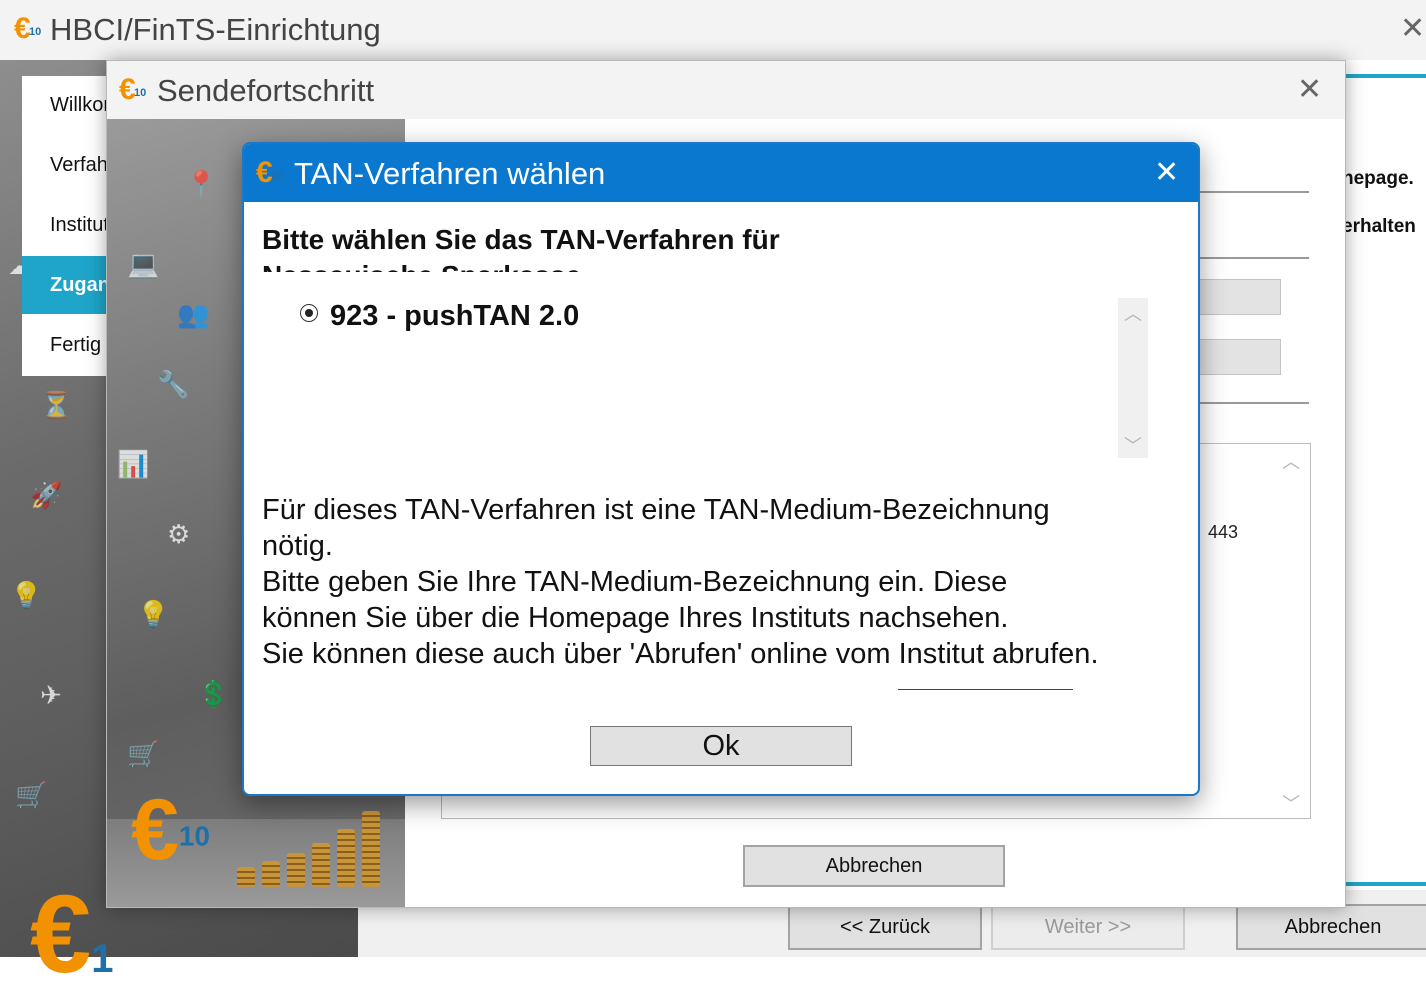  Describe the element at coordinates (454, 316) in the screenshot. I see `tan-option-label: 923 - pushTAN 2.0` at that location.